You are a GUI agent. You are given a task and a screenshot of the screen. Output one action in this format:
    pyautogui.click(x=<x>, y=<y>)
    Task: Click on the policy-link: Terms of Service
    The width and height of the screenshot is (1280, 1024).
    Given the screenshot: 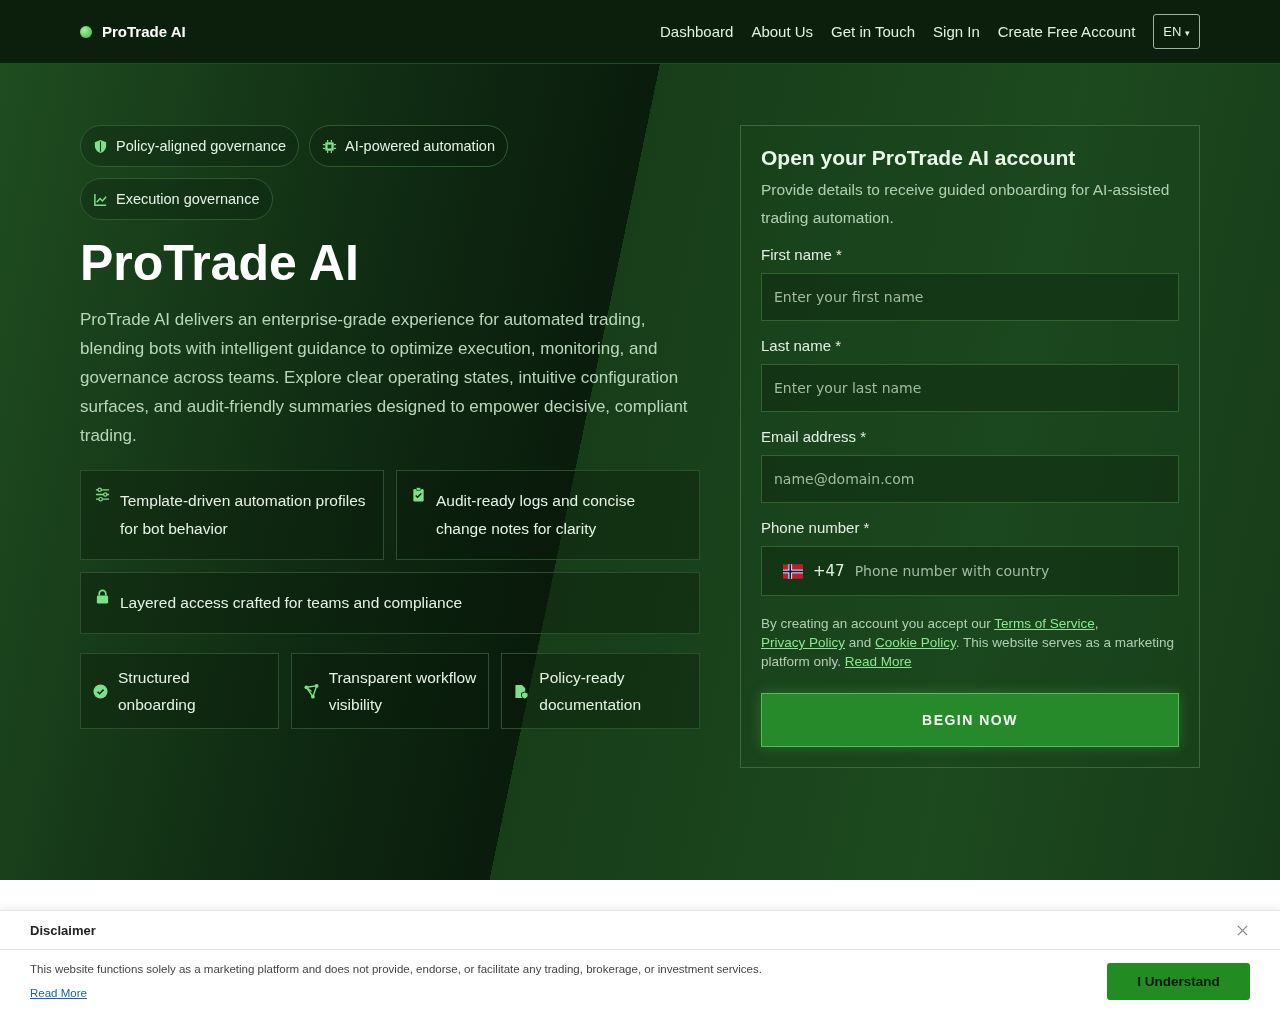 What is the action you would take?
    pyautogui.click(x=1044, y=623)
    